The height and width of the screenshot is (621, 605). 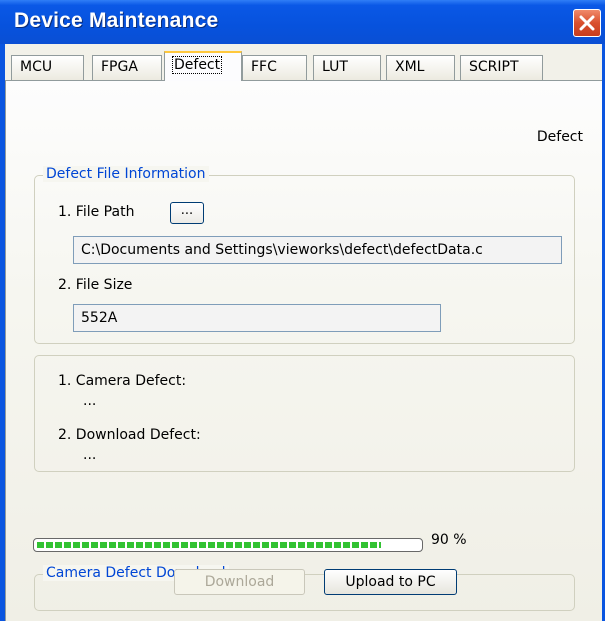 What do you see at coordinates (335, 67) in the screenshot?
I see `tab-label: LUT` at bounding box center [335, 67].